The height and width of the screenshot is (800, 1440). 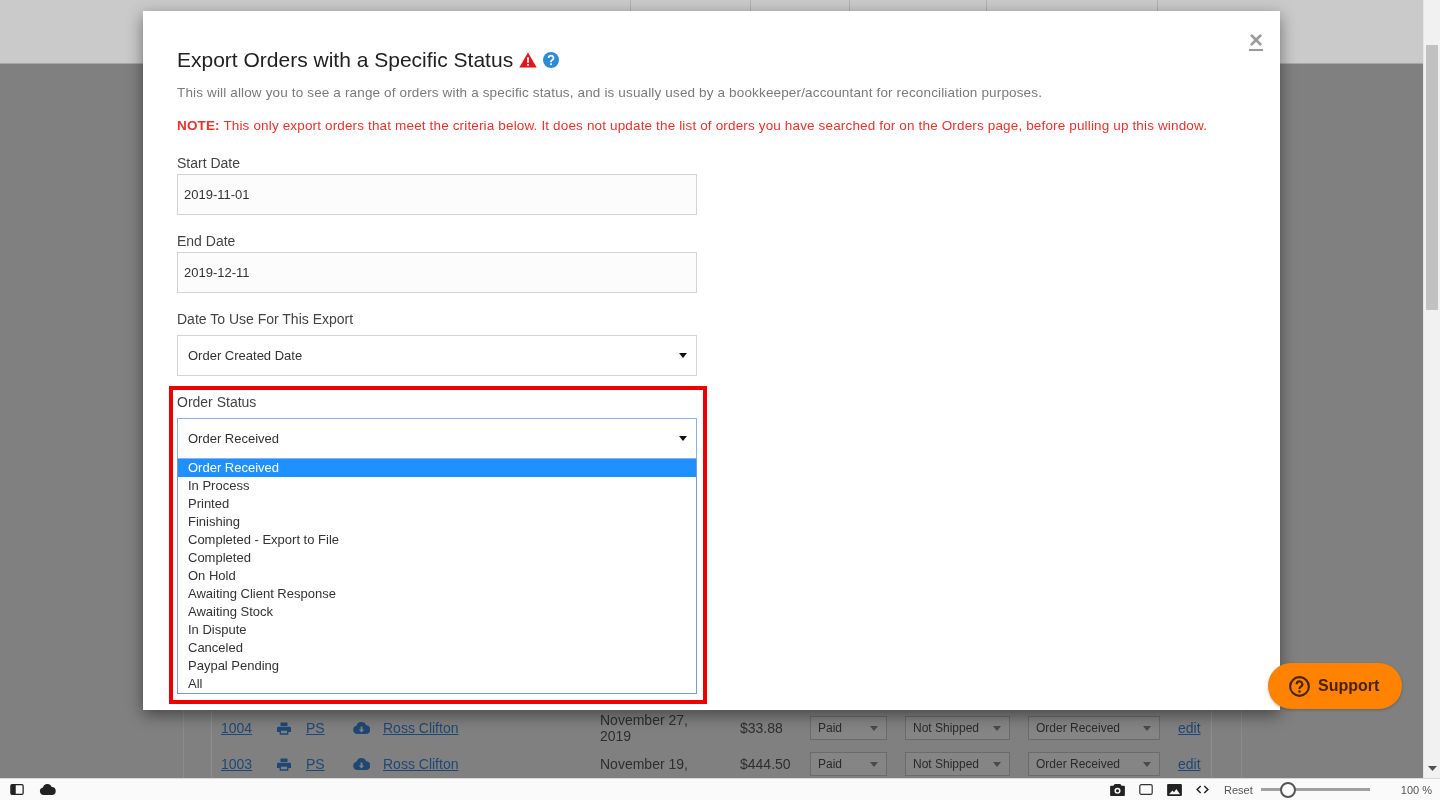 What do you see at coordinates (437, 486) in the screenshot?
I see `dropdown-option: In Process` at bounding box center [437, 486].